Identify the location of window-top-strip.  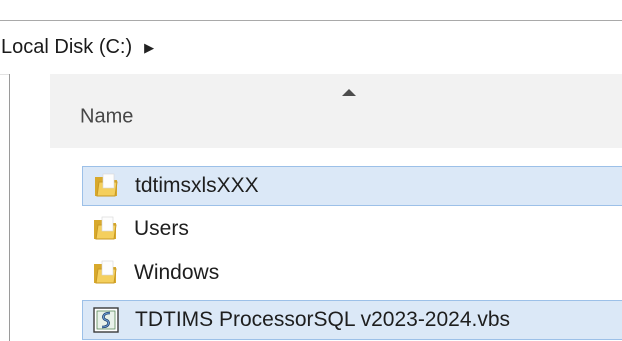
(311, 11).